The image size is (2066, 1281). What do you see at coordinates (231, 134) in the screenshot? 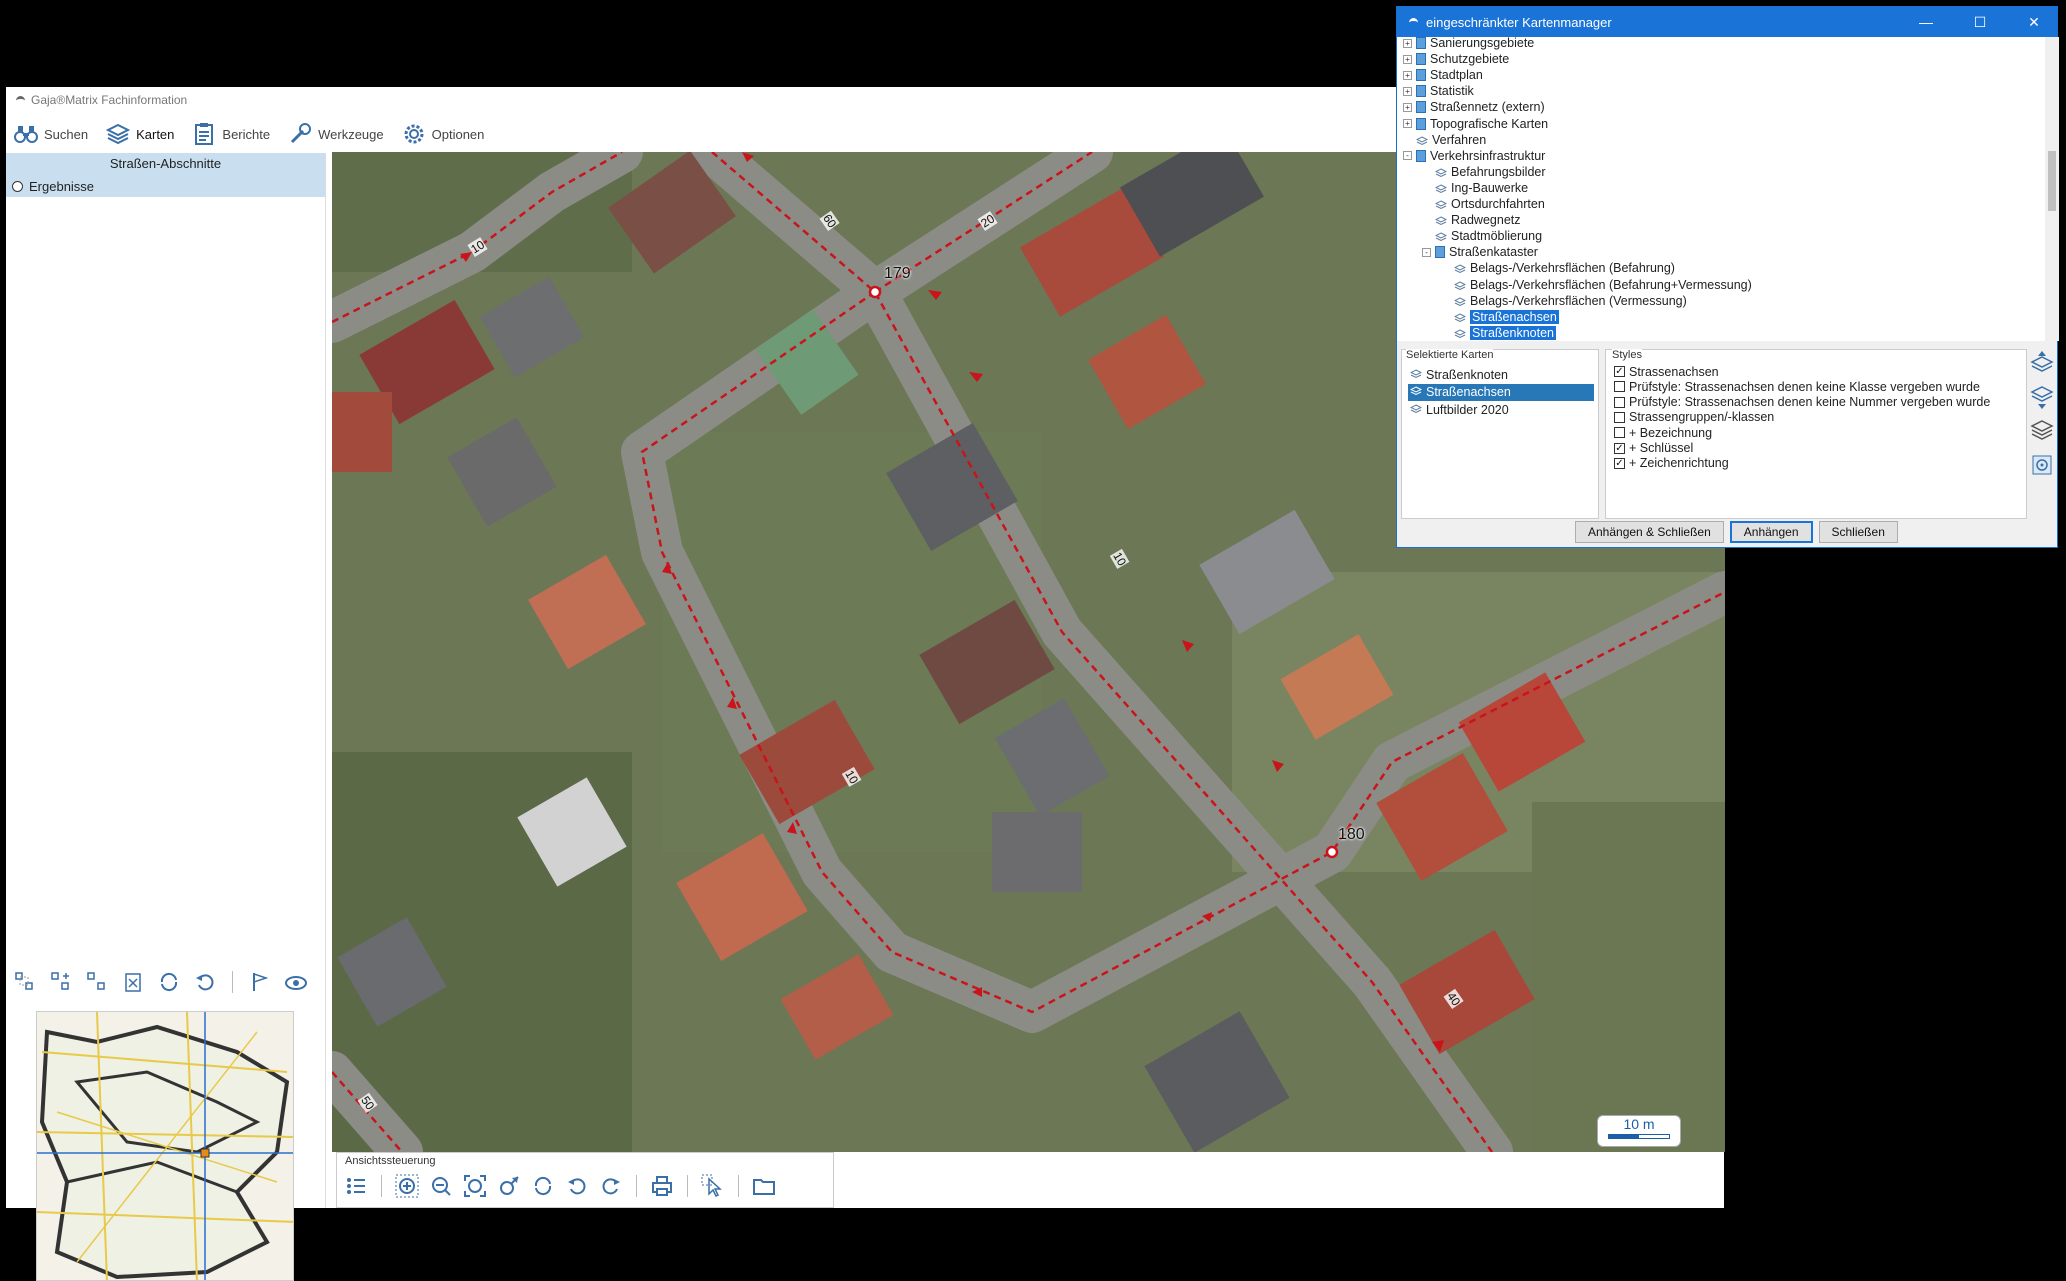
I see `toolbar-berichte: Berichte` at bounding box center [231, 134].